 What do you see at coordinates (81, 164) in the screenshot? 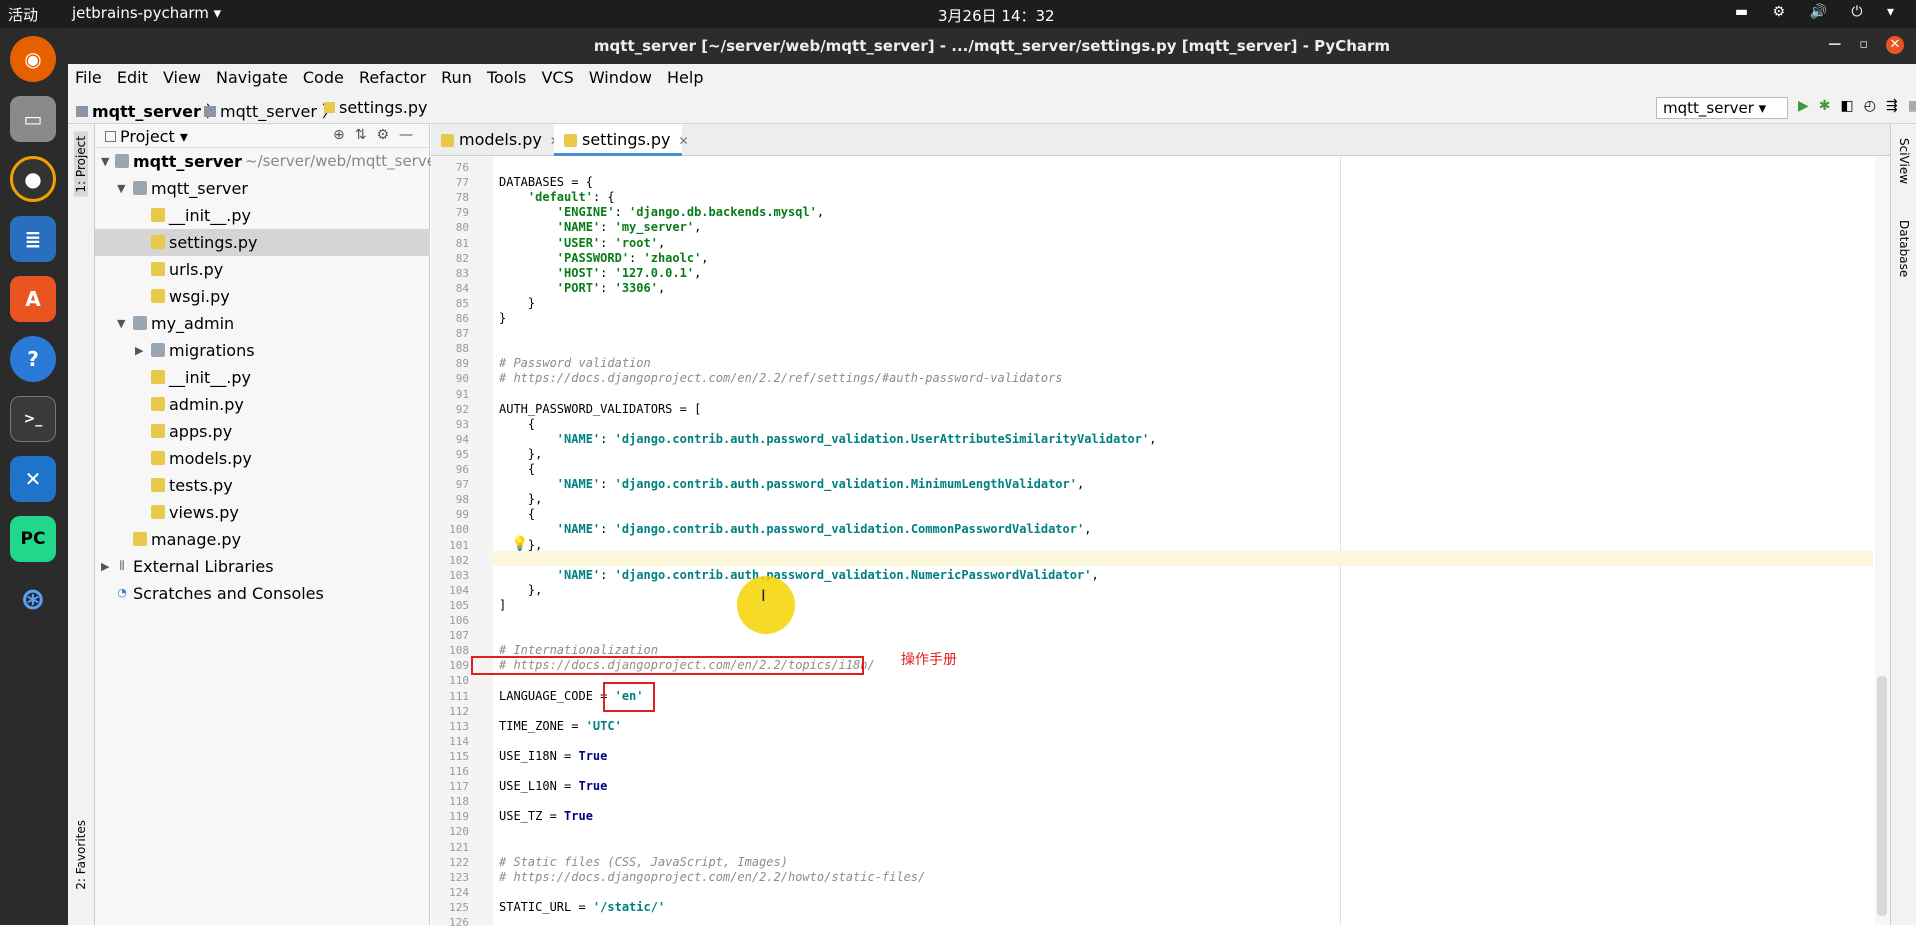
I see `tool-tab-project: 1: Project` at bounding box center [81, 164].